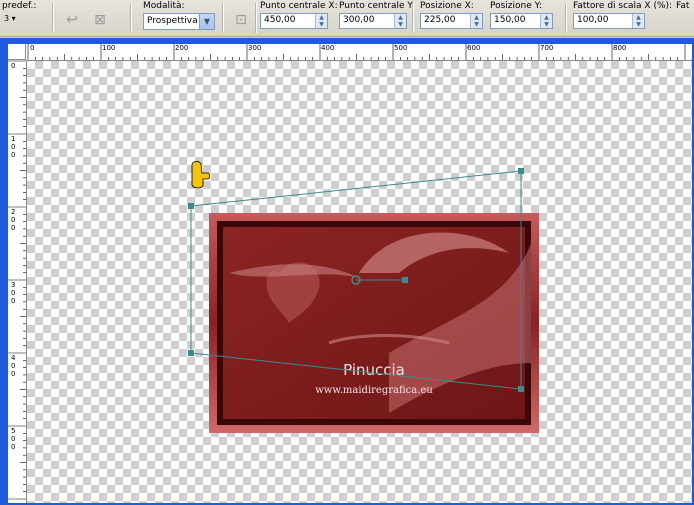 The image size is (694, 505). Describe the element at coordinates (359, 20) in the screenshot. I see `center-y-value: 300,00` at that location.